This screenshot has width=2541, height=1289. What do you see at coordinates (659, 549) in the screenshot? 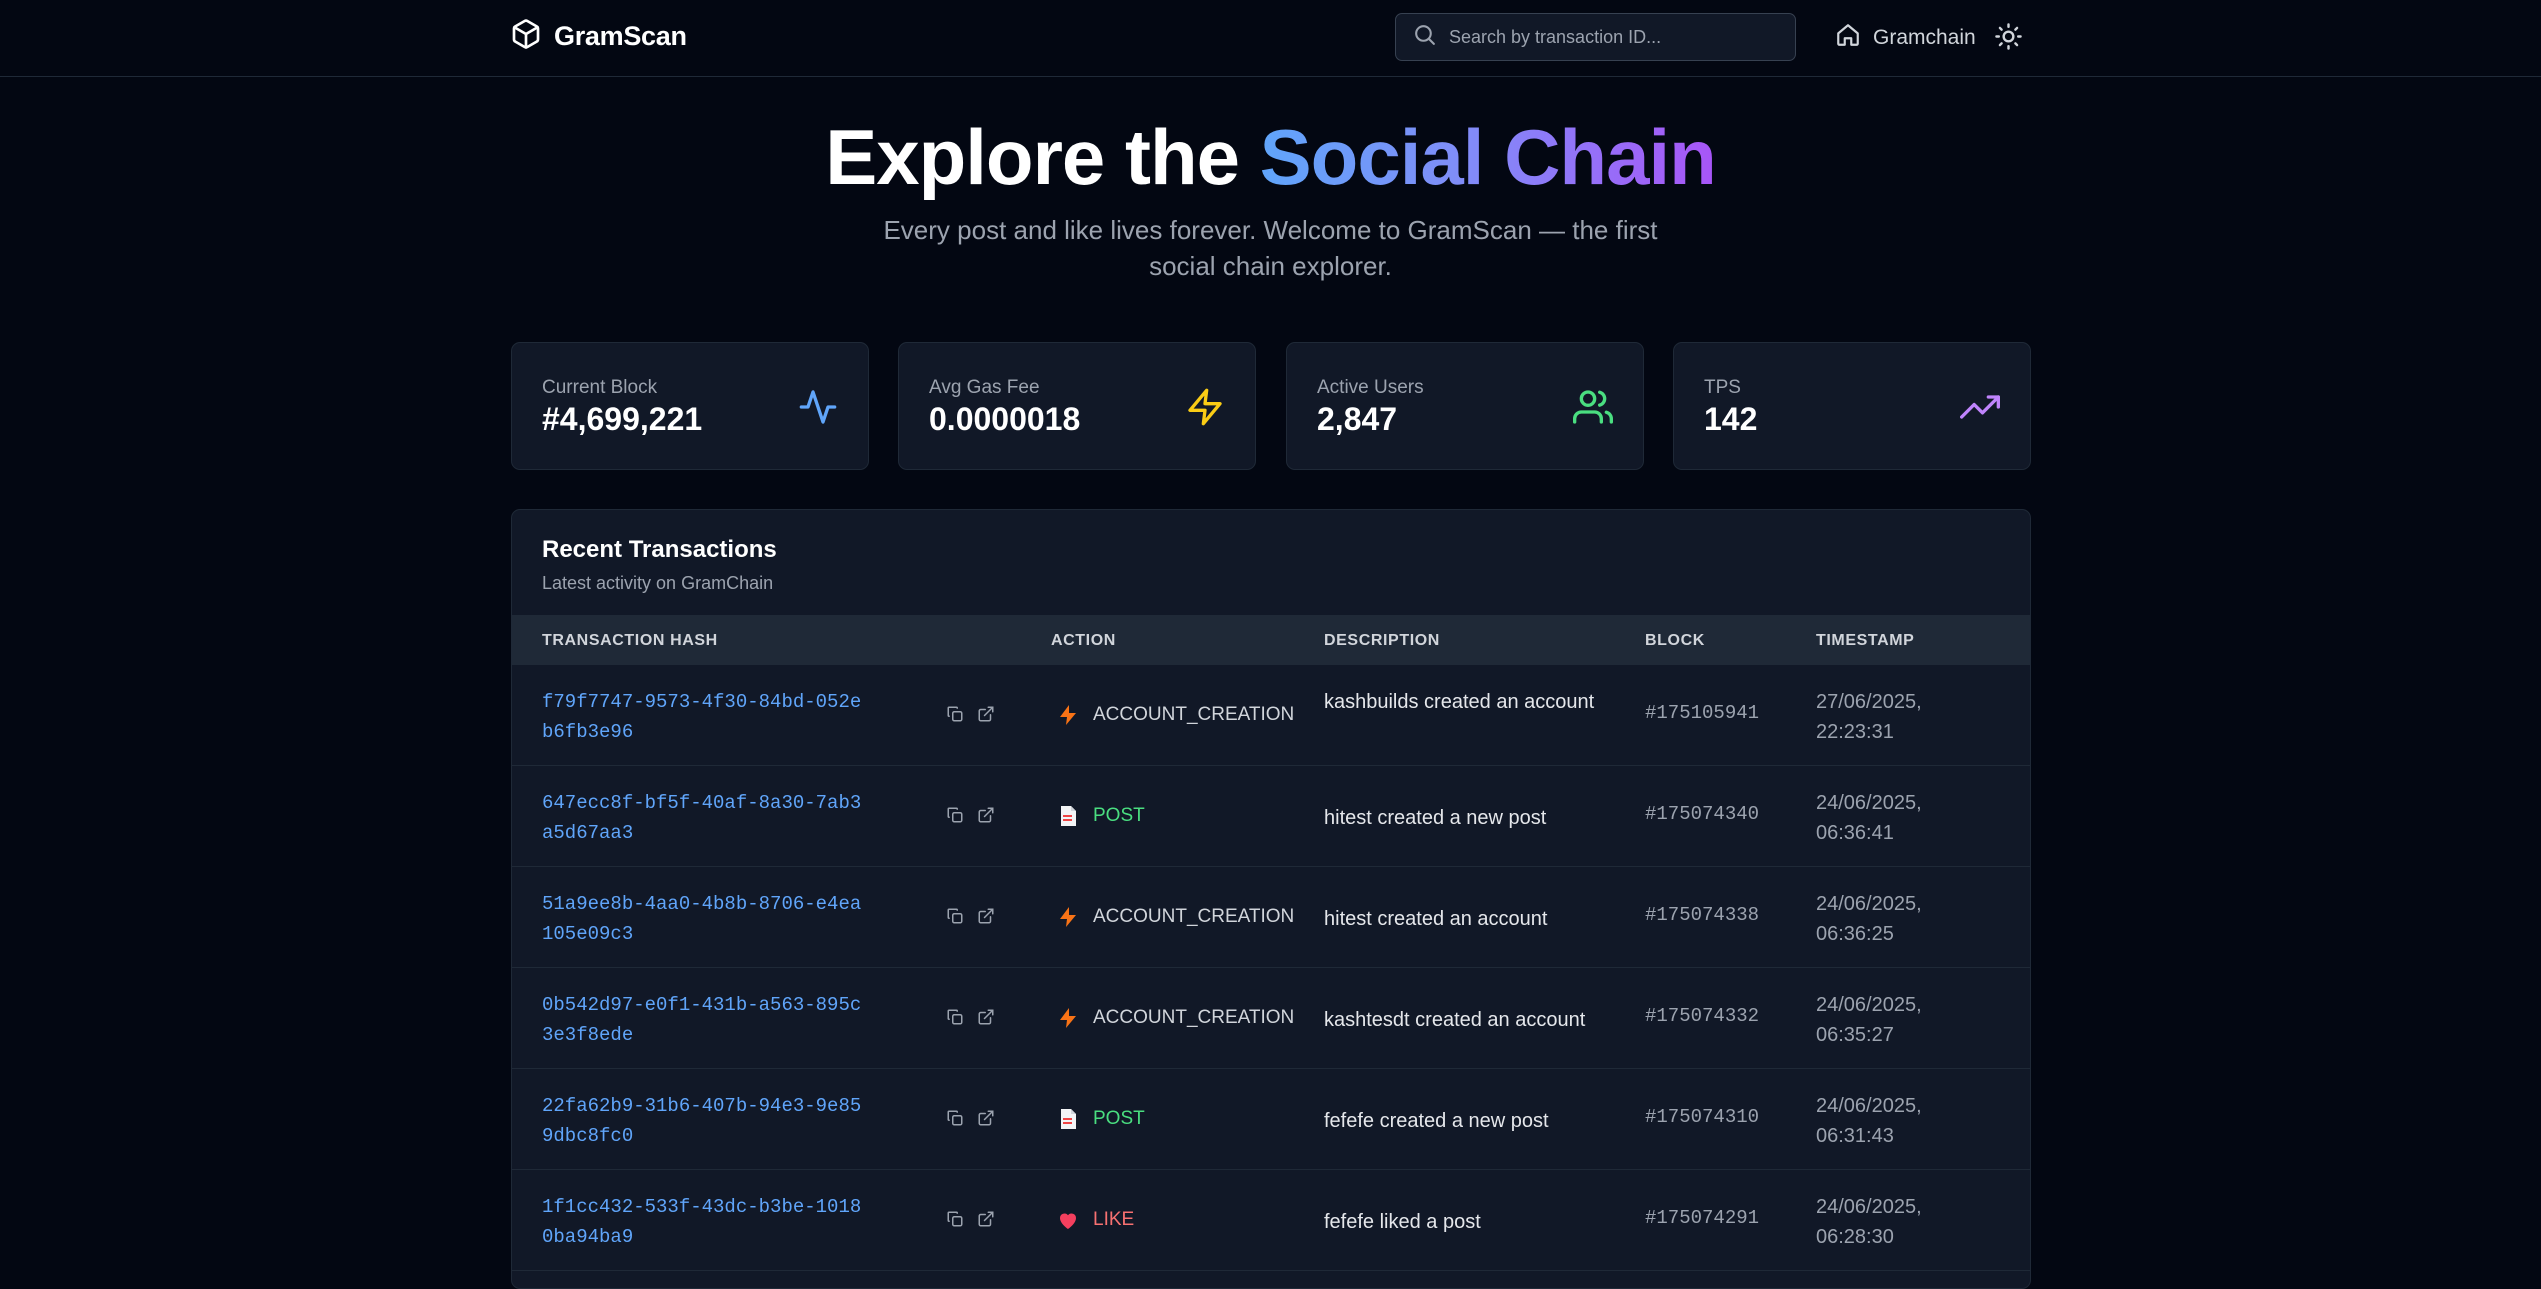
I see `panel-title: Recent Transactions` at bounding box center [659, 549].